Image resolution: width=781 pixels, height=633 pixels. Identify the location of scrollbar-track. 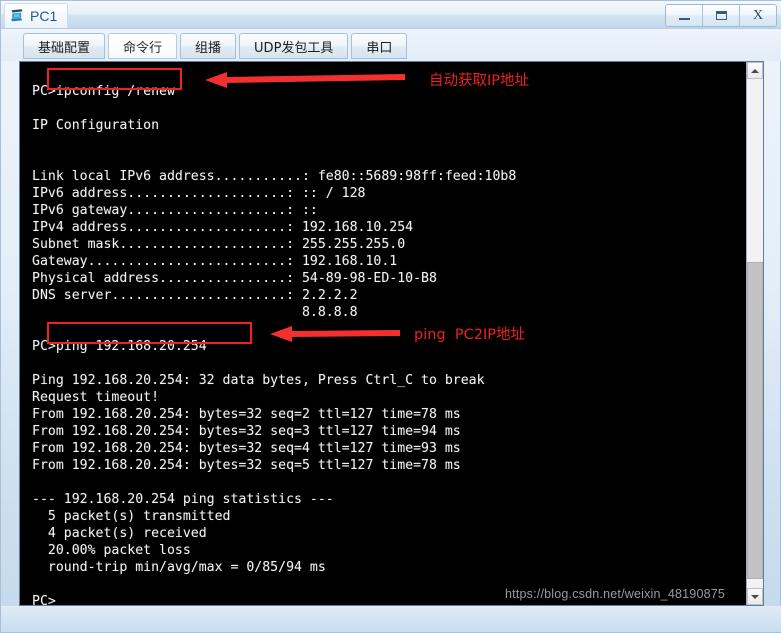
(755, 333).